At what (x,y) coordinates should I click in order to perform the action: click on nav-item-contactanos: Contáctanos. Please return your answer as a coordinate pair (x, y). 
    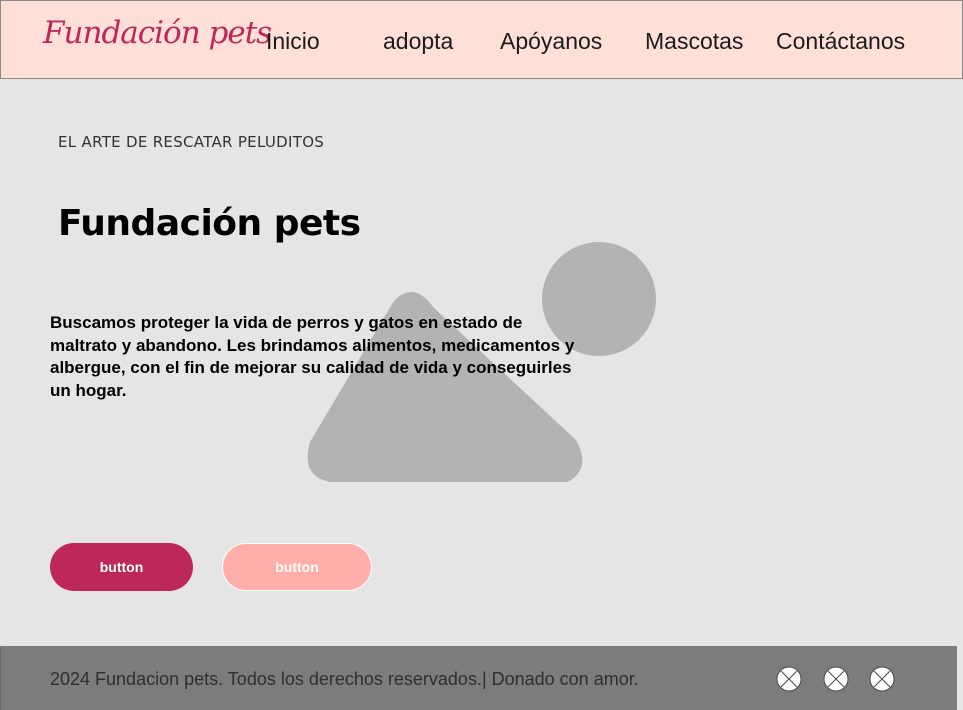
    Looking at the image, I should click on (840, 41).